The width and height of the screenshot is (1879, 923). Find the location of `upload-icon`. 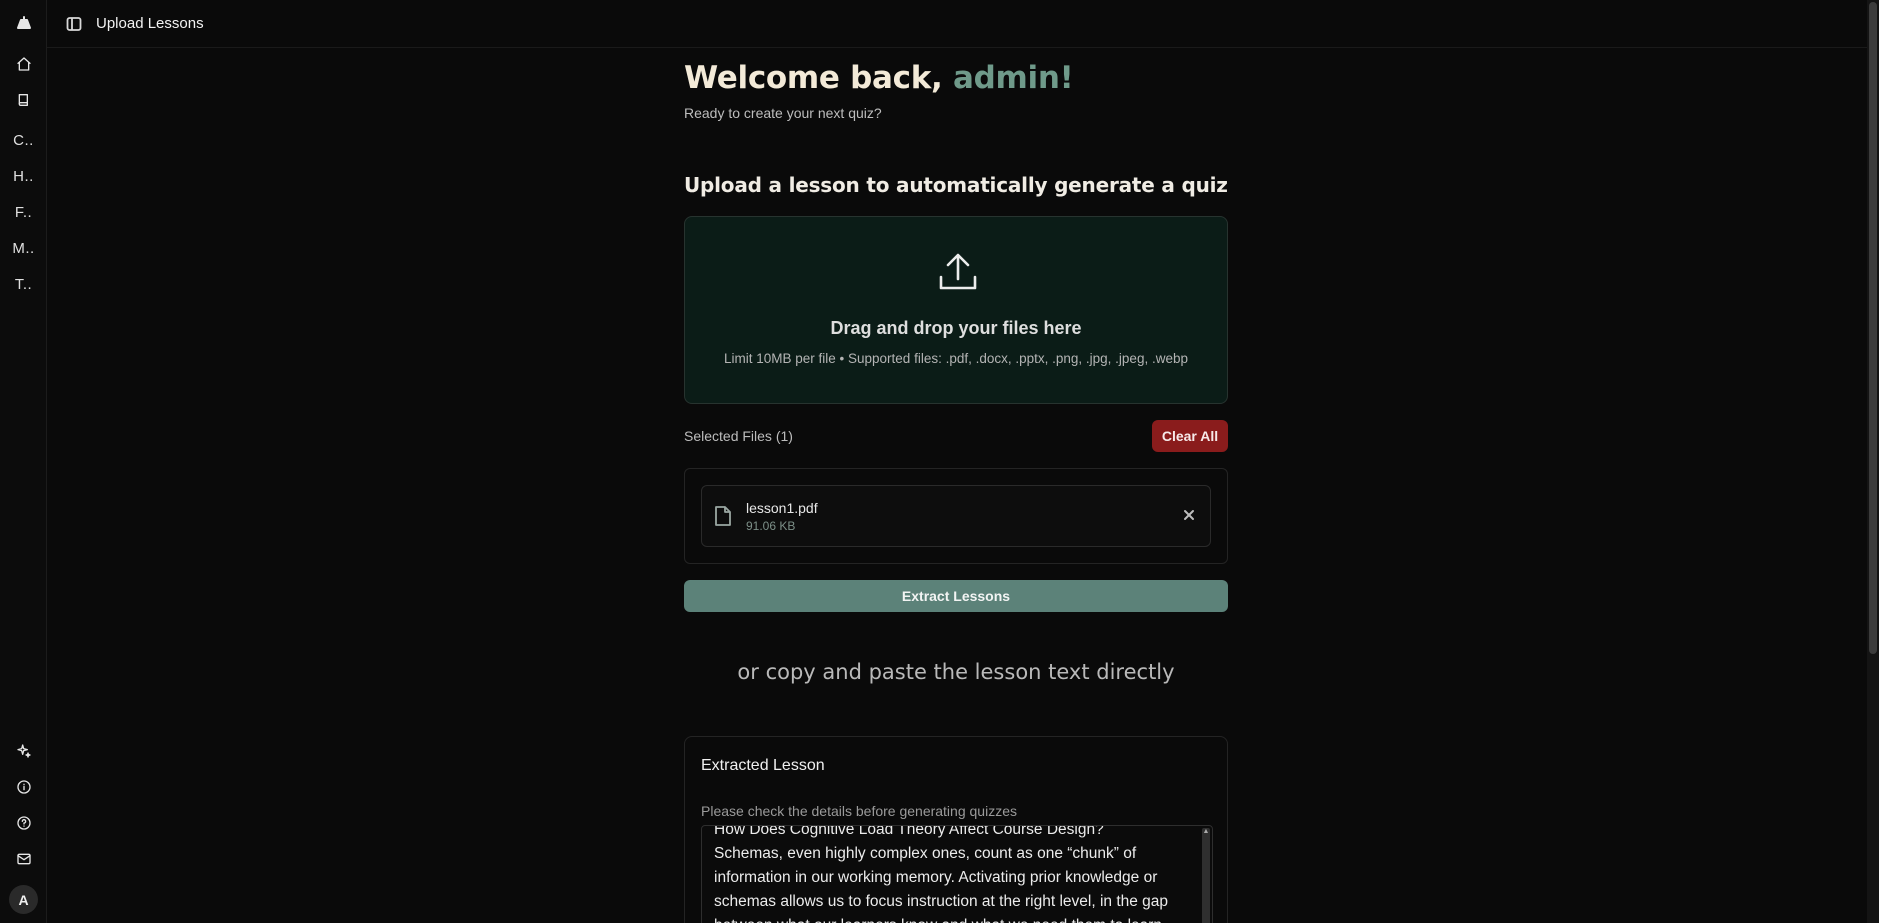

upload-icon is located at coordinates (958, 272).